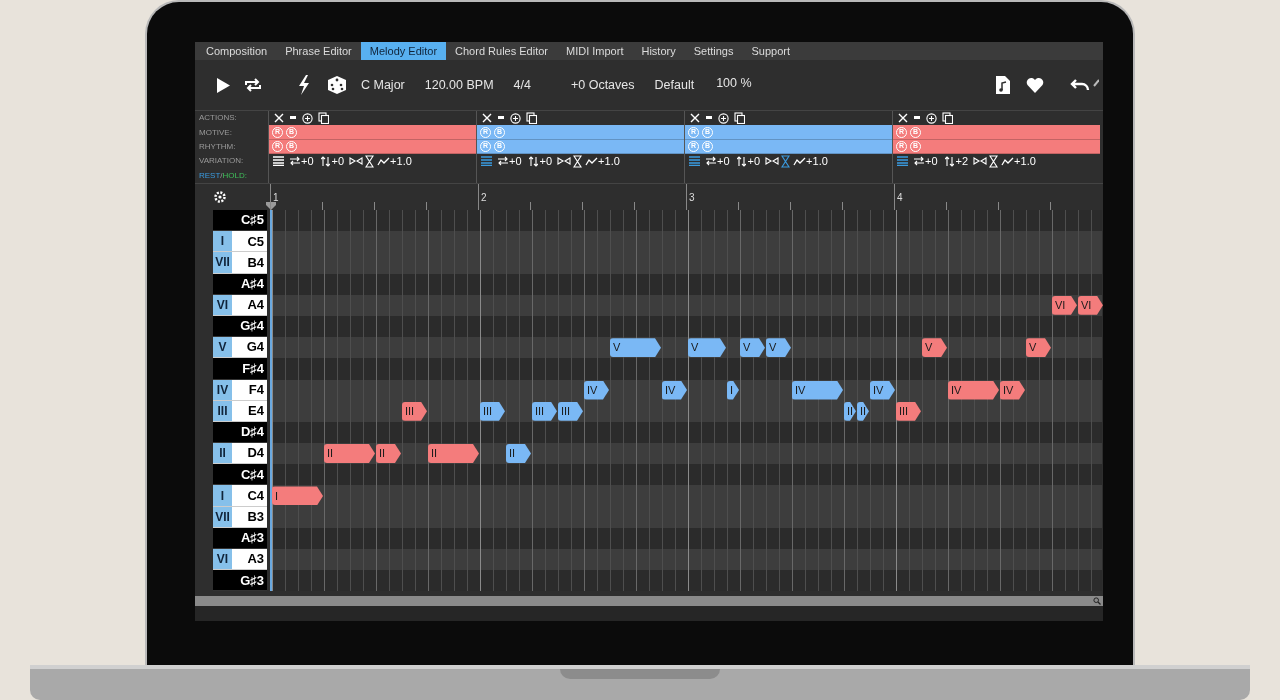 This screenshot has height=700, width=1280. What do you see at coordinates (240, 560) in the screenshot?
I see `piano-key: VI A3` at bounding box center [240, 560].